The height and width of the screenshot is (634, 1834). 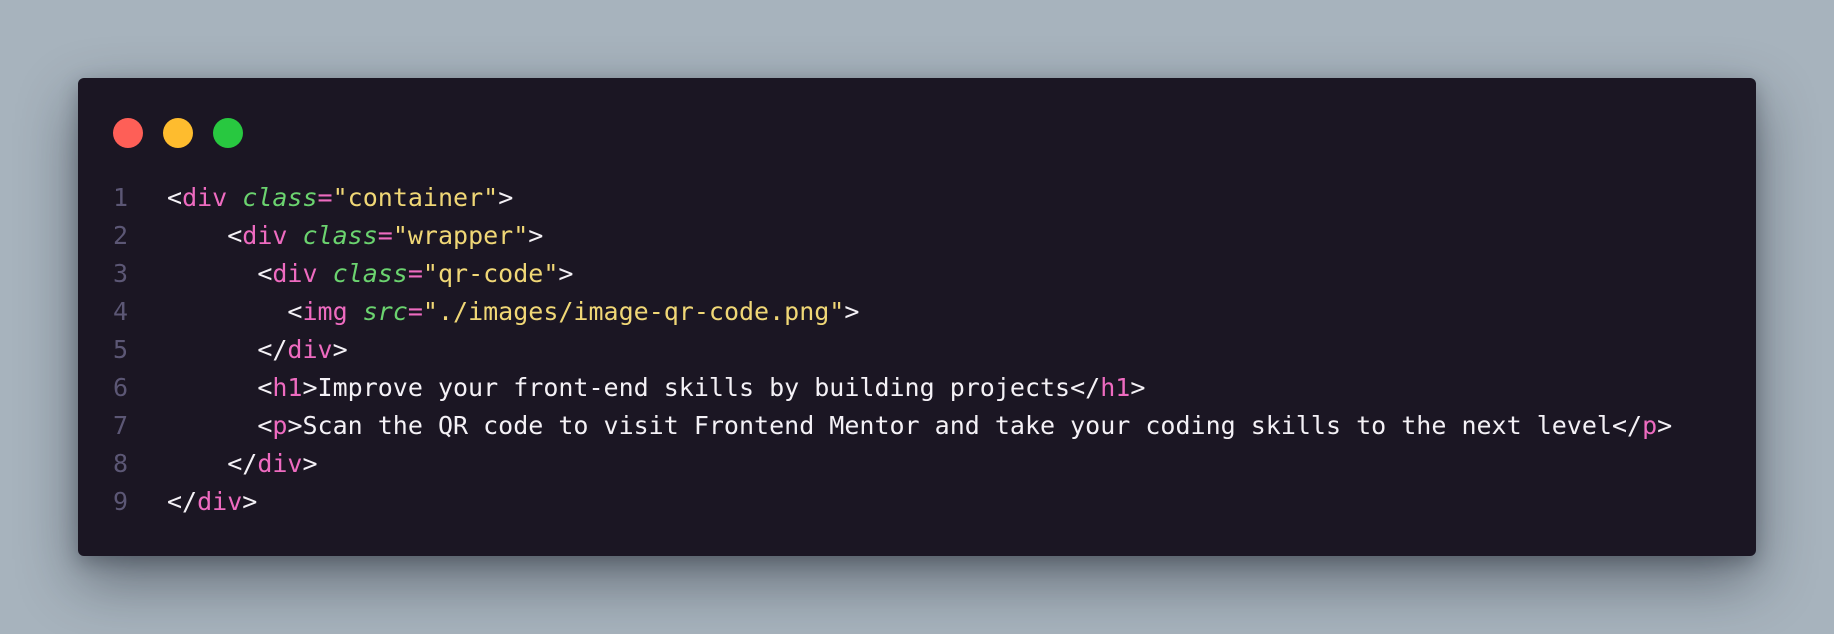 What do you see at coordinates (490, 273) in the screenshot?
I see `token-str: "qr-code"` at bounding box center [490, 273].